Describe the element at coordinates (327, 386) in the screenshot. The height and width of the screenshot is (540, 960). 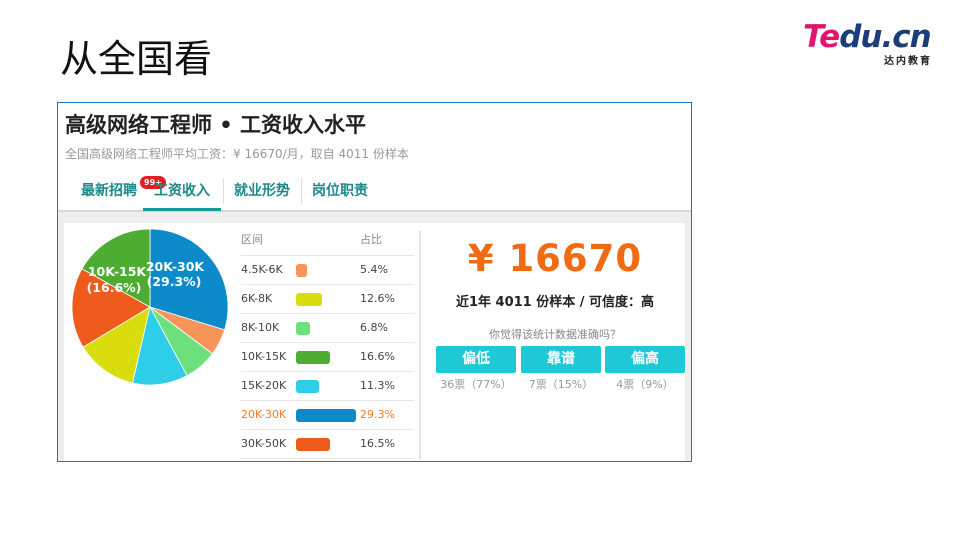
I see `table-row: 15K-20K 11.3%` at that location.